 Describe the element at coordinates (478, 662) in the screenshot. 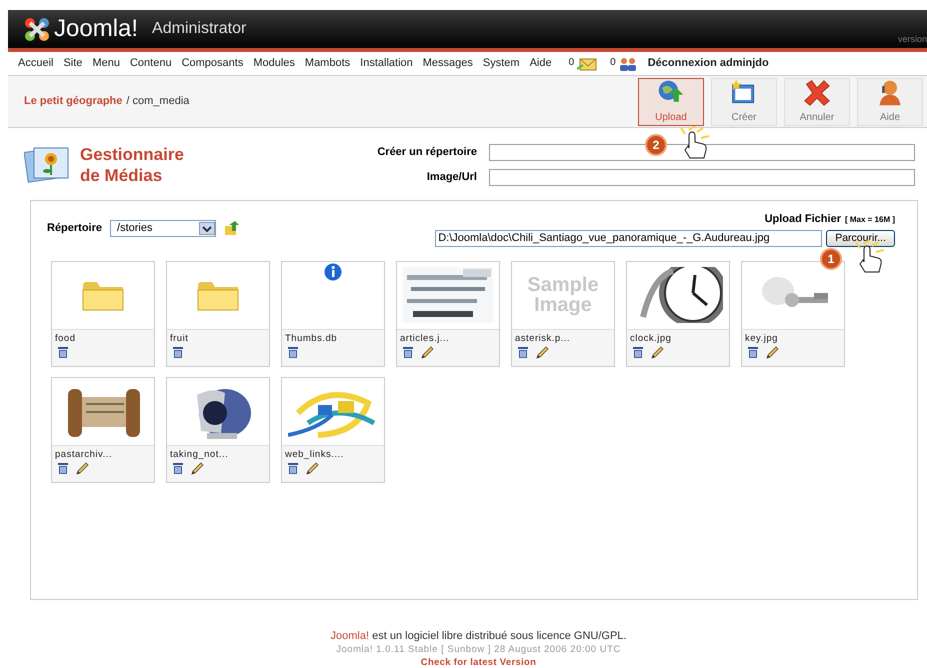

I see `update-link: Check for latest Version` at that location.